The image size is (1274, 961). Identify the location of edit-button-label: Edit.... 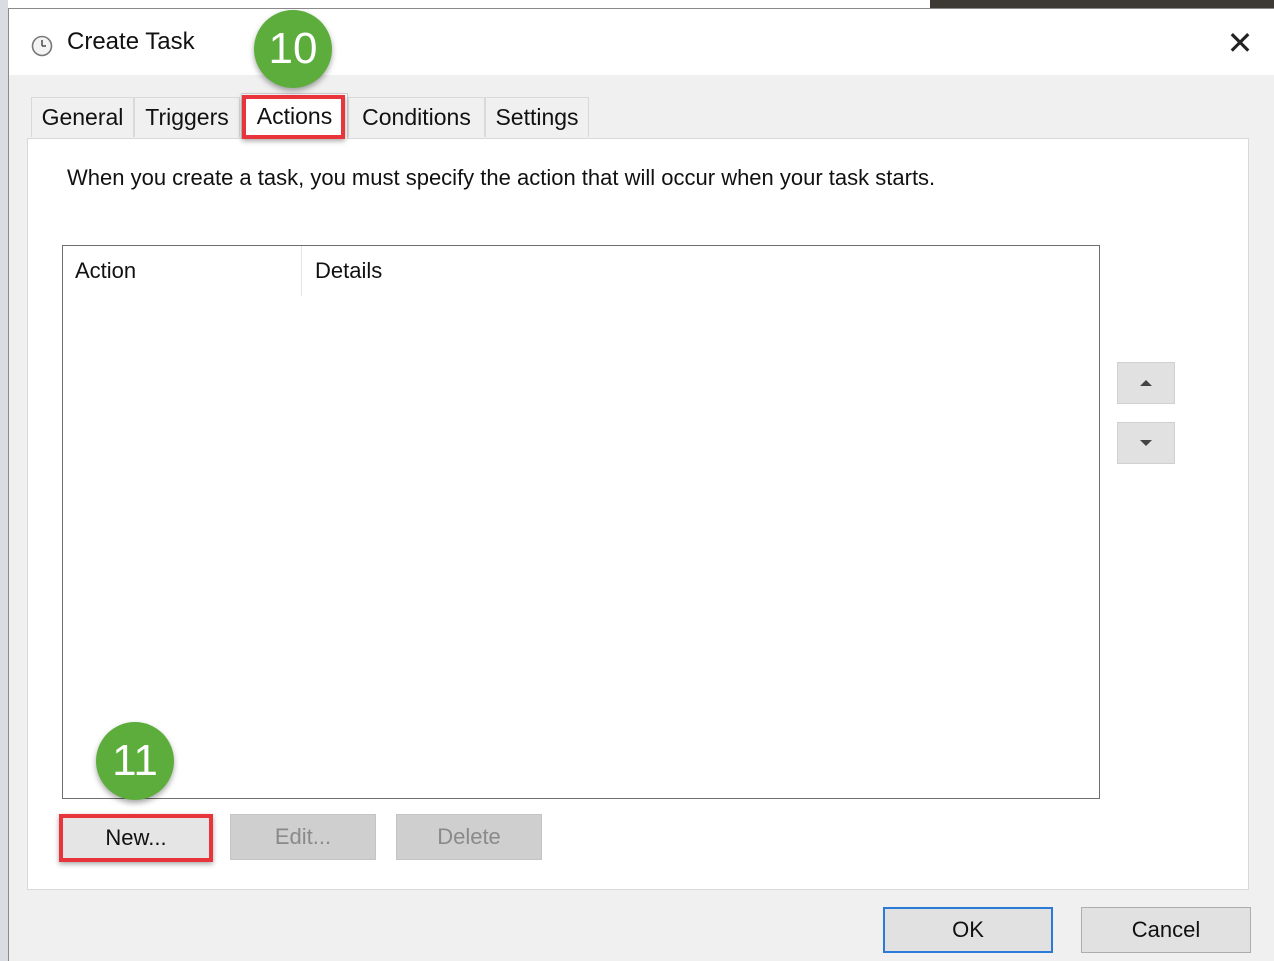
(303, 836).